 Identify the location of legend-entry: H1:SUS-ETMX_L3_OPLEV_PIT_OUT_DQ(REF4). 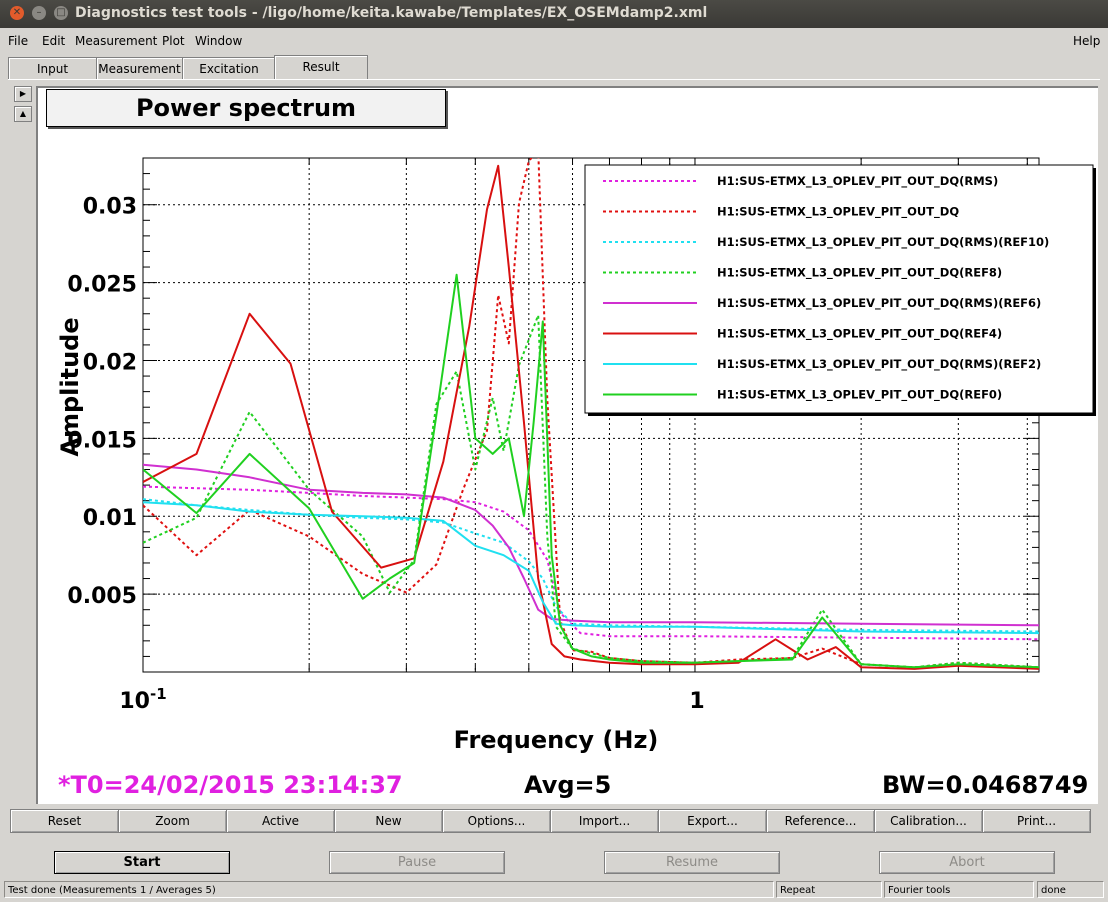
(859, 334).